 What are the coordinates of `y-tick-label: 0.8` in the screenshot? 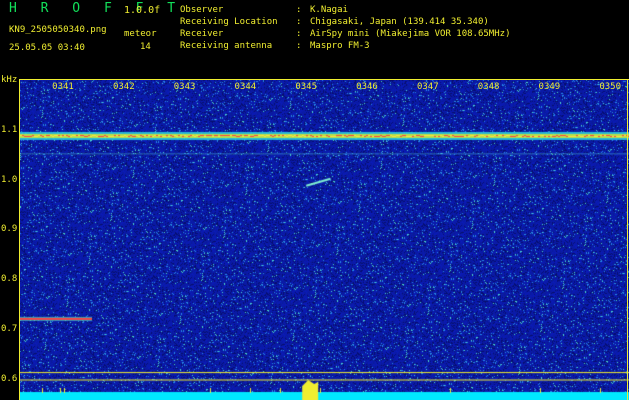 It's located at (9, 279).